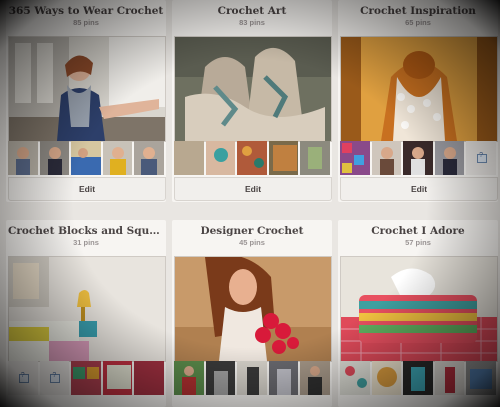 The image size is (500, 407). I want to click on board-title: Designer Crochet, so click(252, 231).